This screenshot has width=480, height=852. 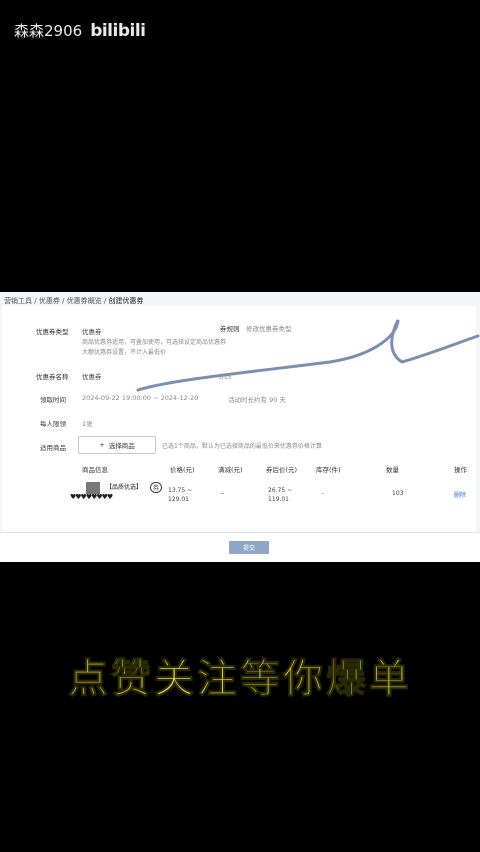 What do you see at coordinates (121, 446) in the screenshot?
I see `select-goods-label: 选择商品` at bounding box center [121, 446].